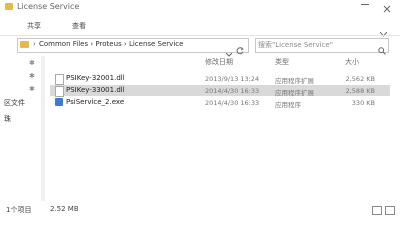 The height and width of the screenshot is (240, 400). Describe the element at coordinates (34, 26) in the screenshot. I see `tab-share: 共享` at that location.